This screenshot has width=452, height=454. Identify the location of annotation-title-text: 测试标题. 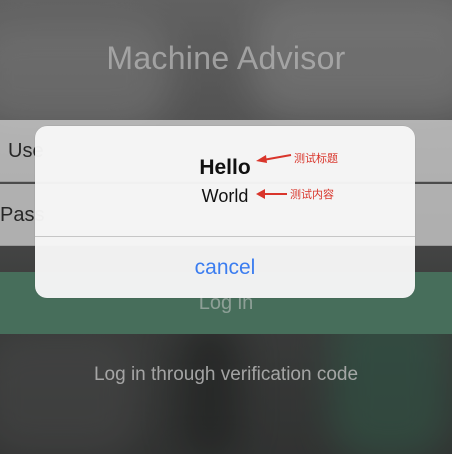
(316, 158).